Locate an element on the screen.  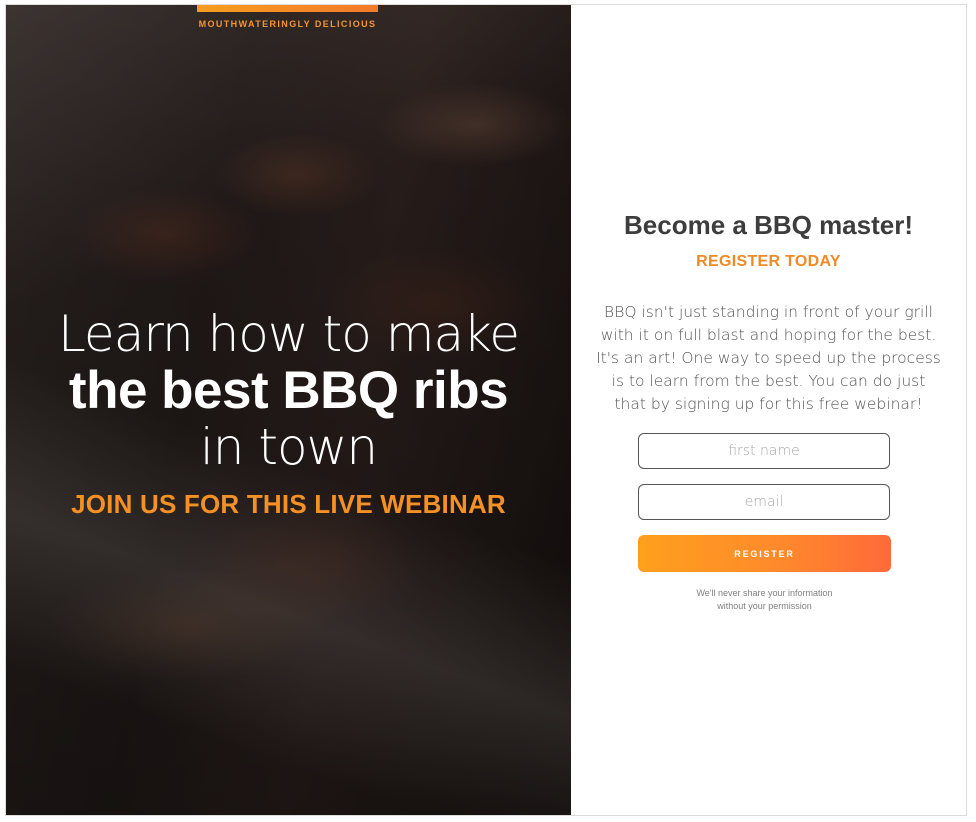
first-name-input is located at coordinates (764, 451).